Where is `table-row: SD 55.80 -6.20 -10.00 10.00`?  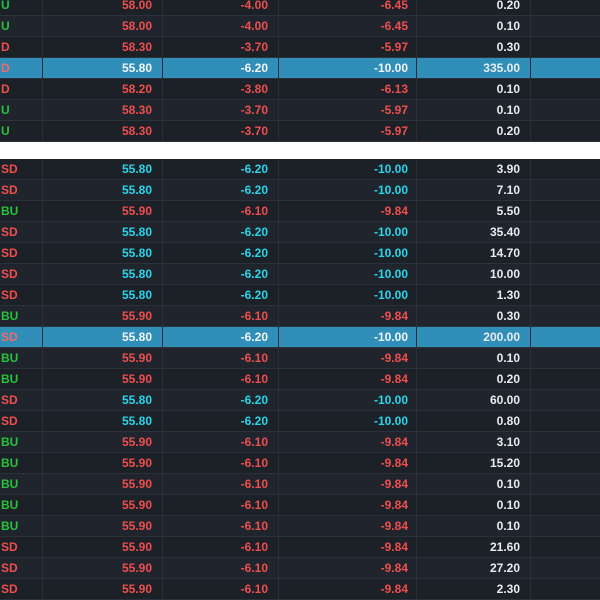 table-row: SD 55.80 -6.20 -10.00 10.00 is located at coordinates (300, 274).